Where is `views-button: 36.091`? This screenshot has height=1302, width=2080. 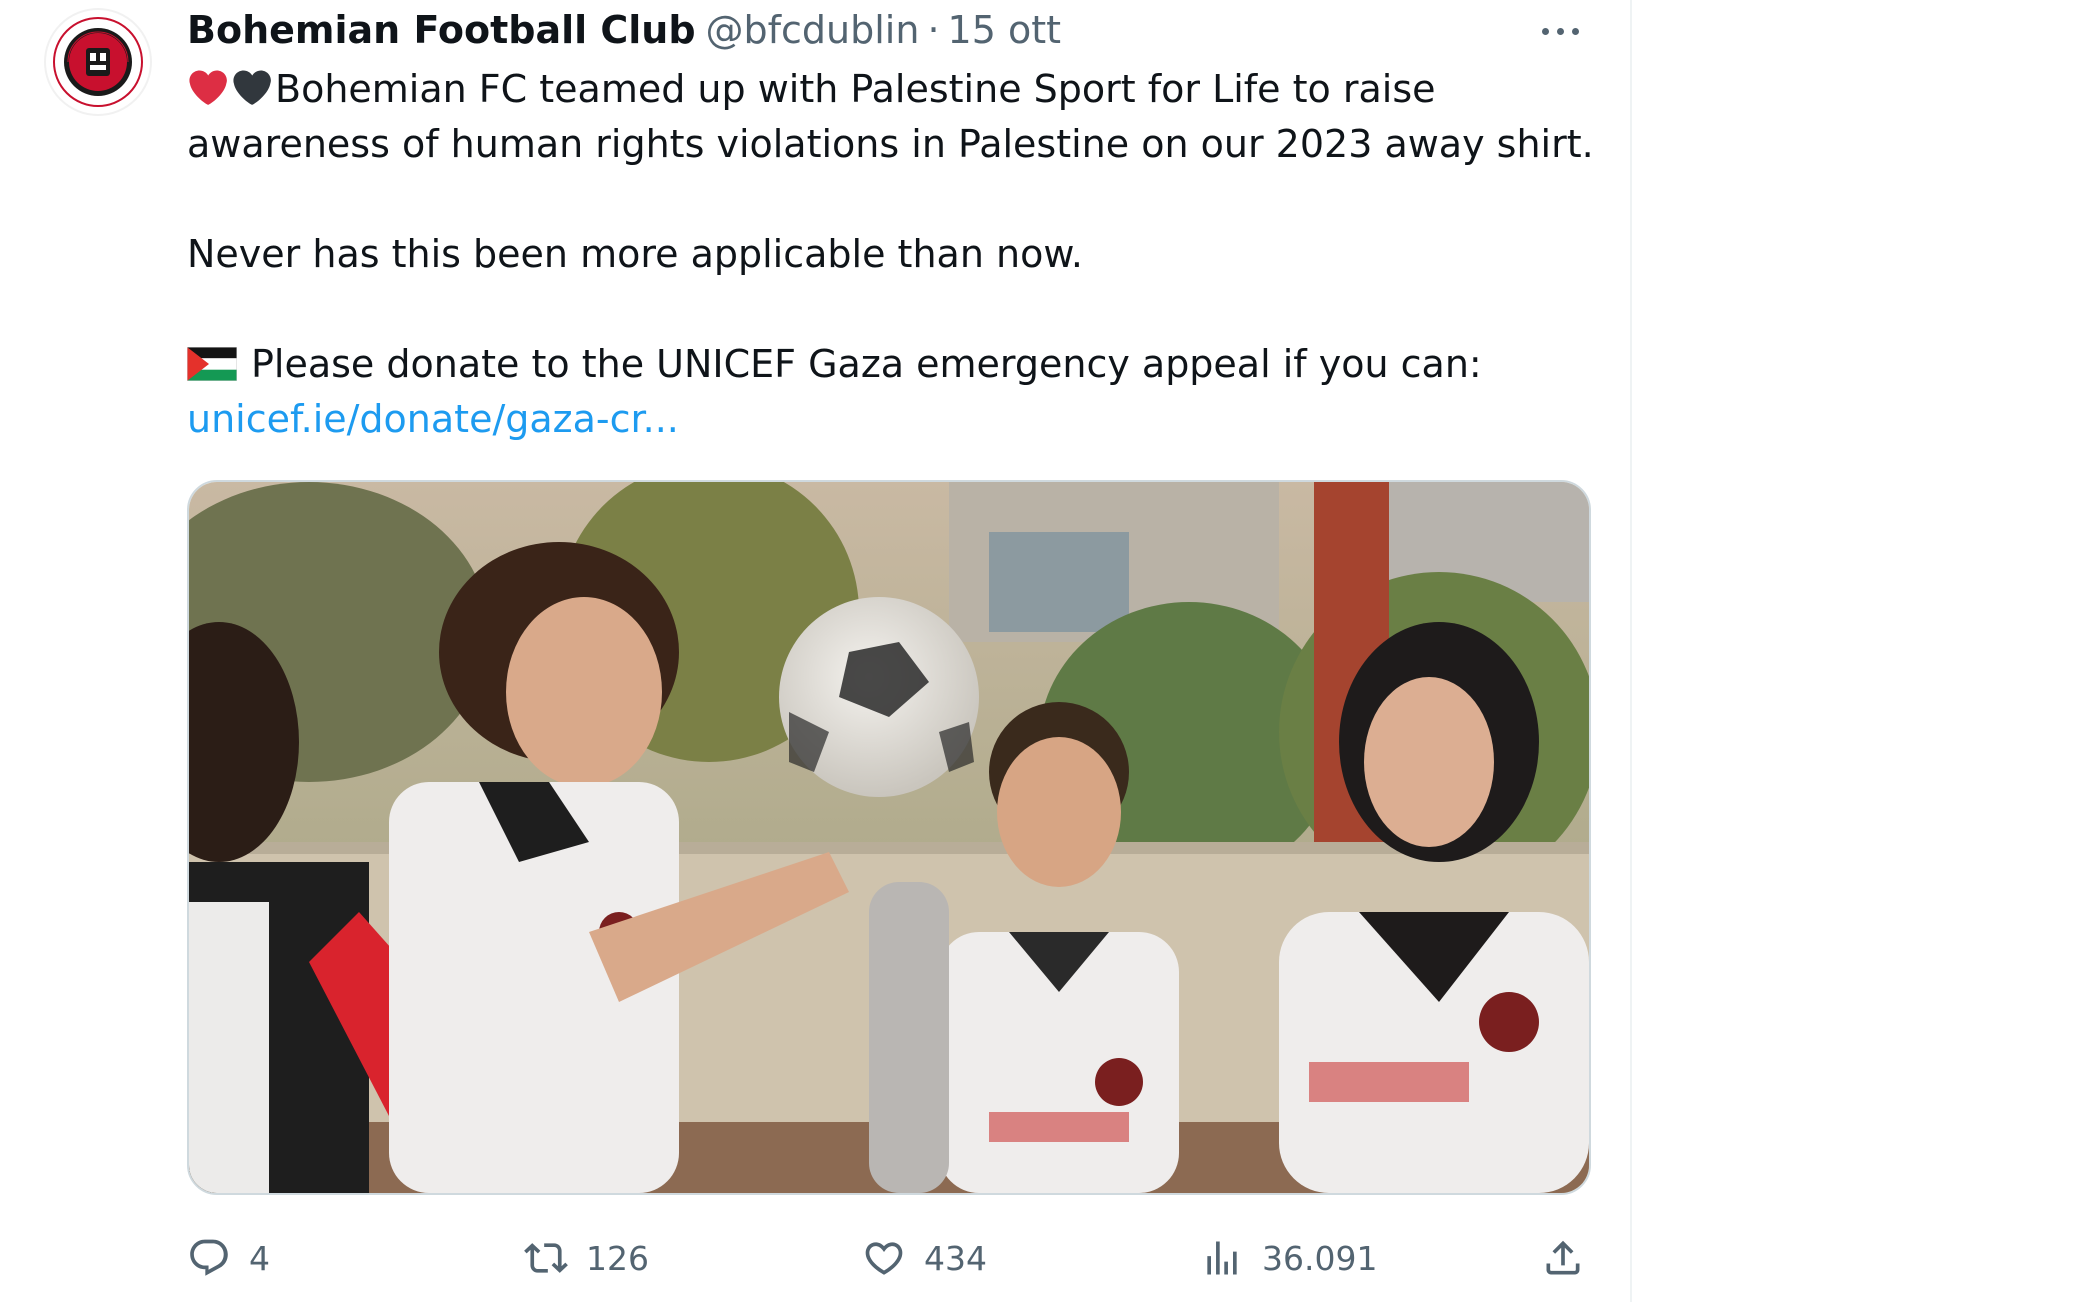 views-button: 36.091 is located at coordinates (1288, 1258).